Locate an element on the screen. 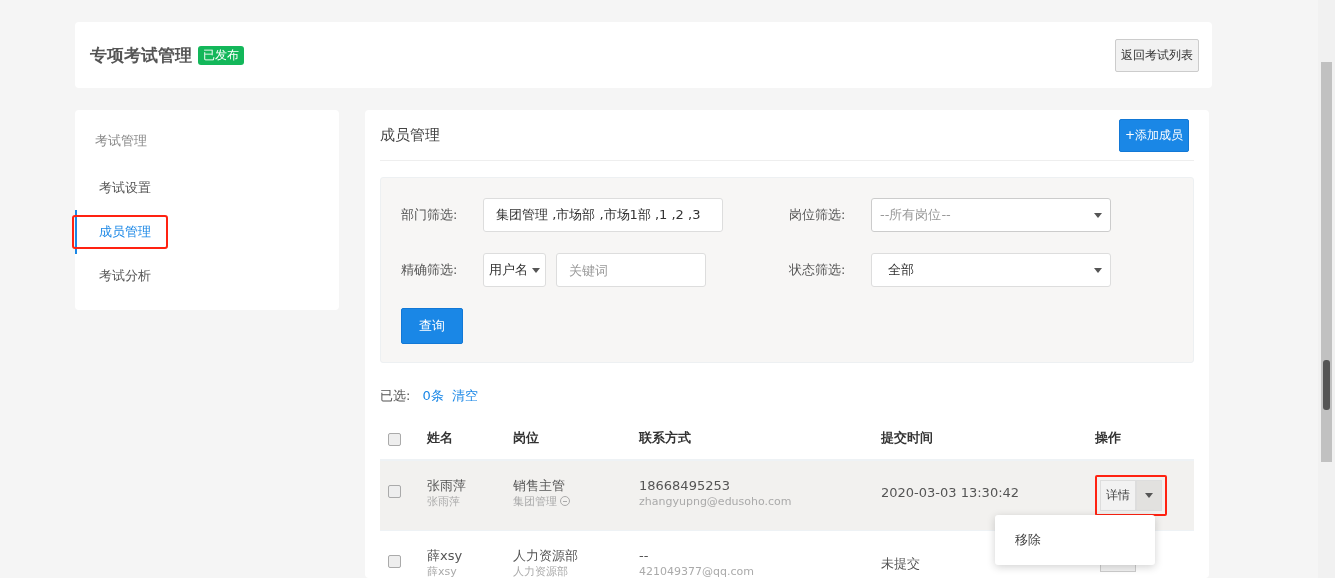  scrollbar-thumb is located at coordinates (1326, 262).